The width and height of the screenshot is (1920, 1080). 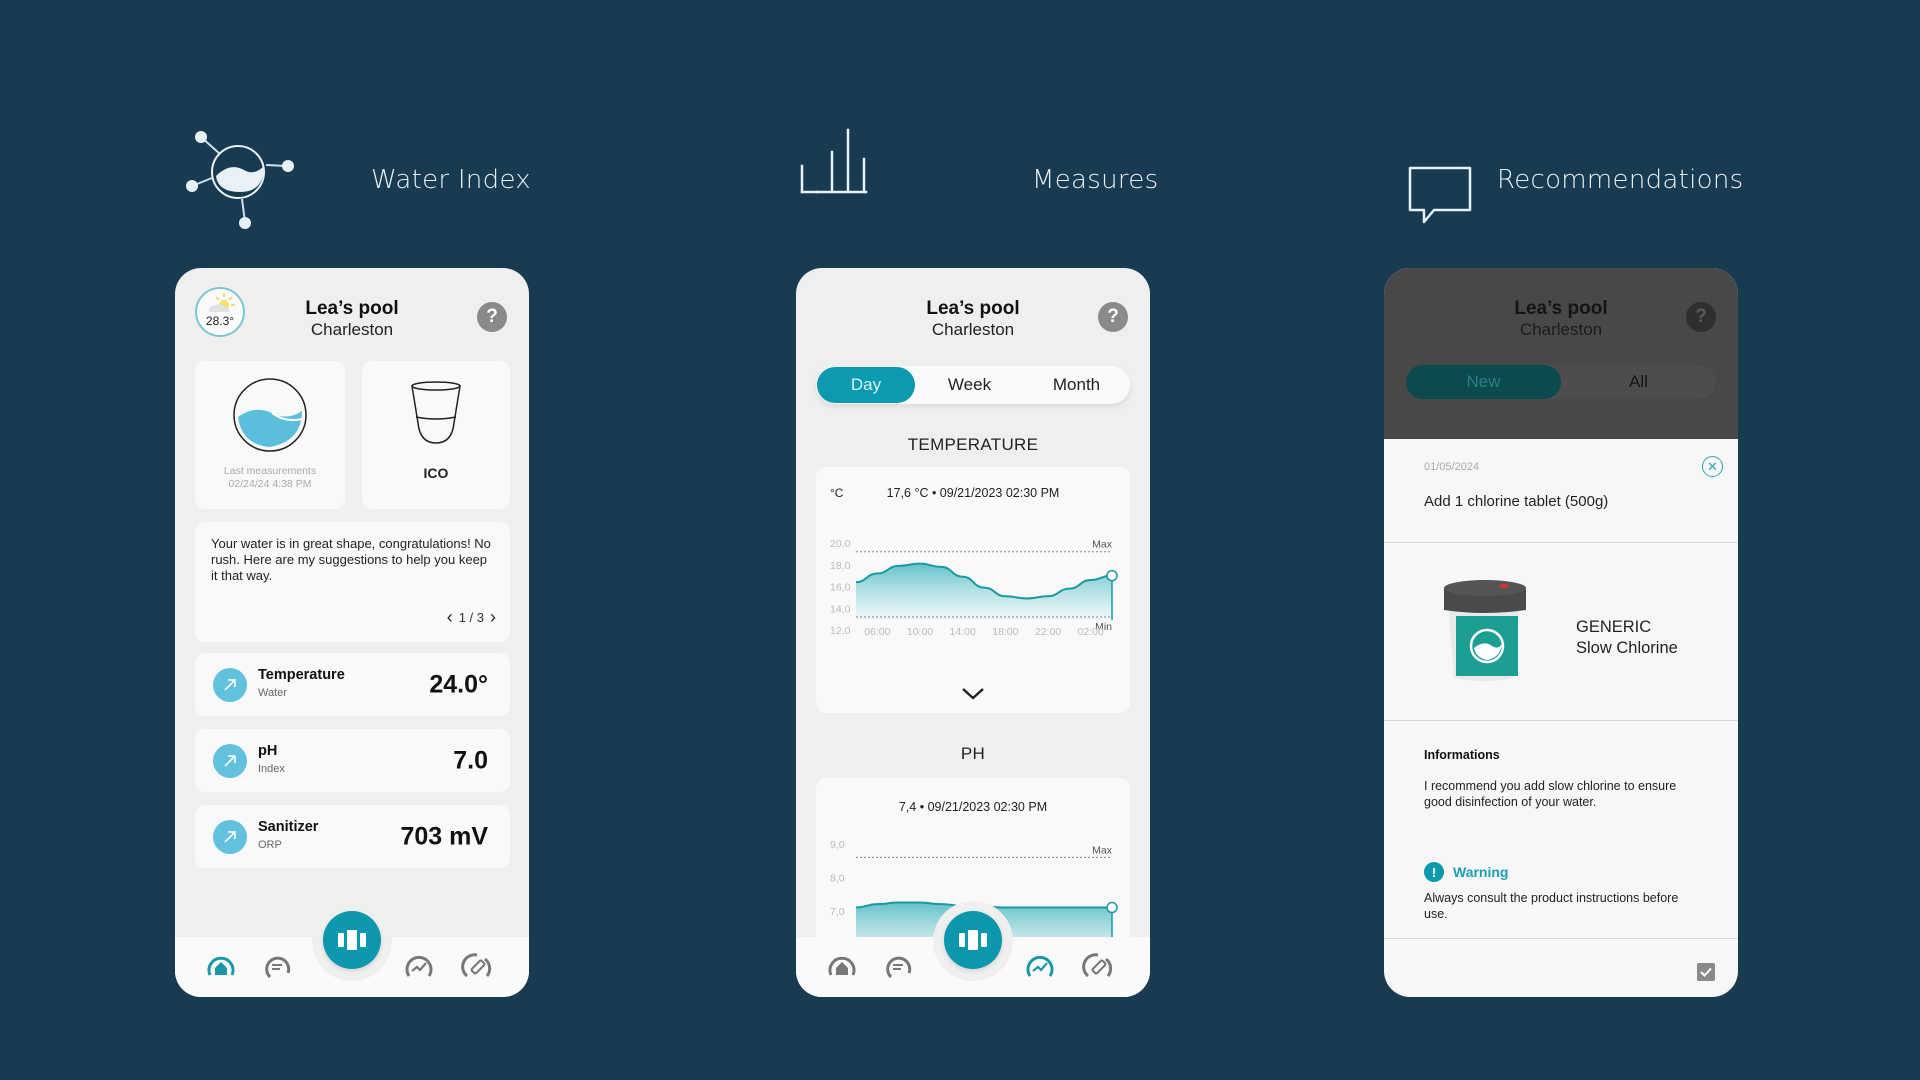 What do you see at coordinates (1462, 755) in the screenshot?
I see `info-heading: Informations` at bounding box center [1462, 755].